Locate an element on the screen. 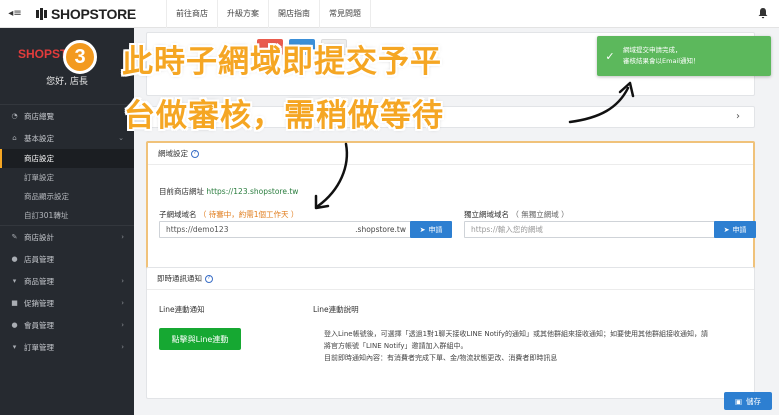 This screenshot has width=779, height=415. arrow-to-toast is located at coordinates (599, 105).